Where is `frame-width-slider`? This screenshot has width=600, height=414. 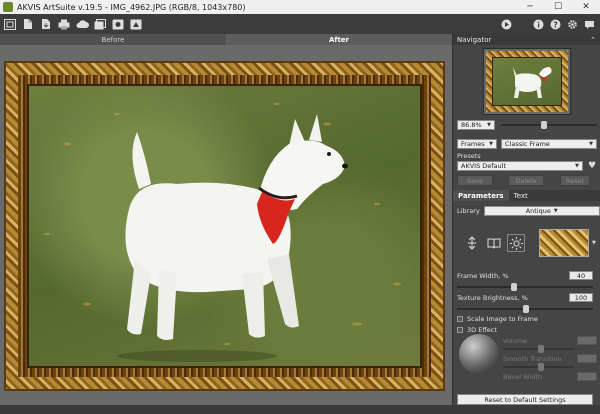 frame-width-slider is located at coordinates (525, 287).